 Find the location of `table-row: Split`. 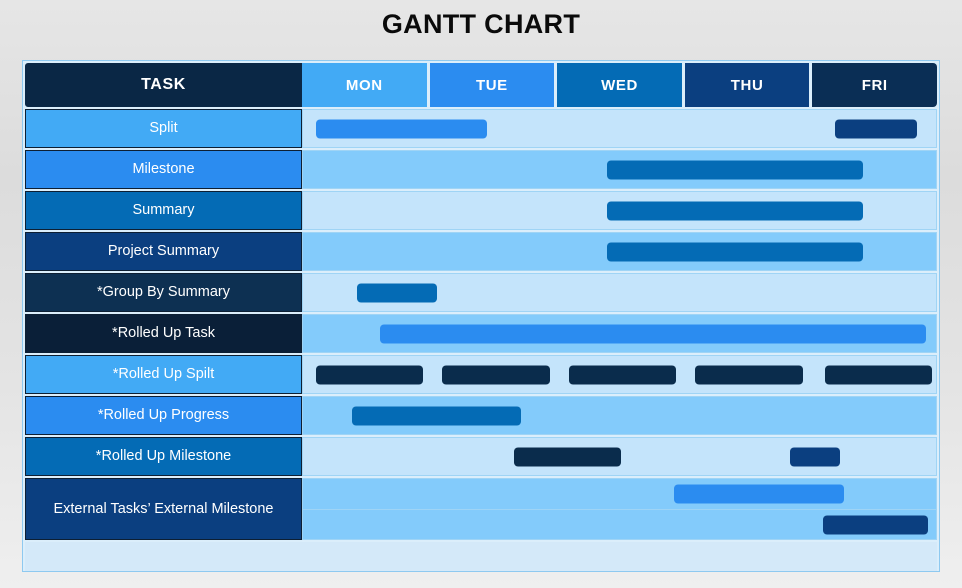

table-row: Split is located at coordinates (481, 128).